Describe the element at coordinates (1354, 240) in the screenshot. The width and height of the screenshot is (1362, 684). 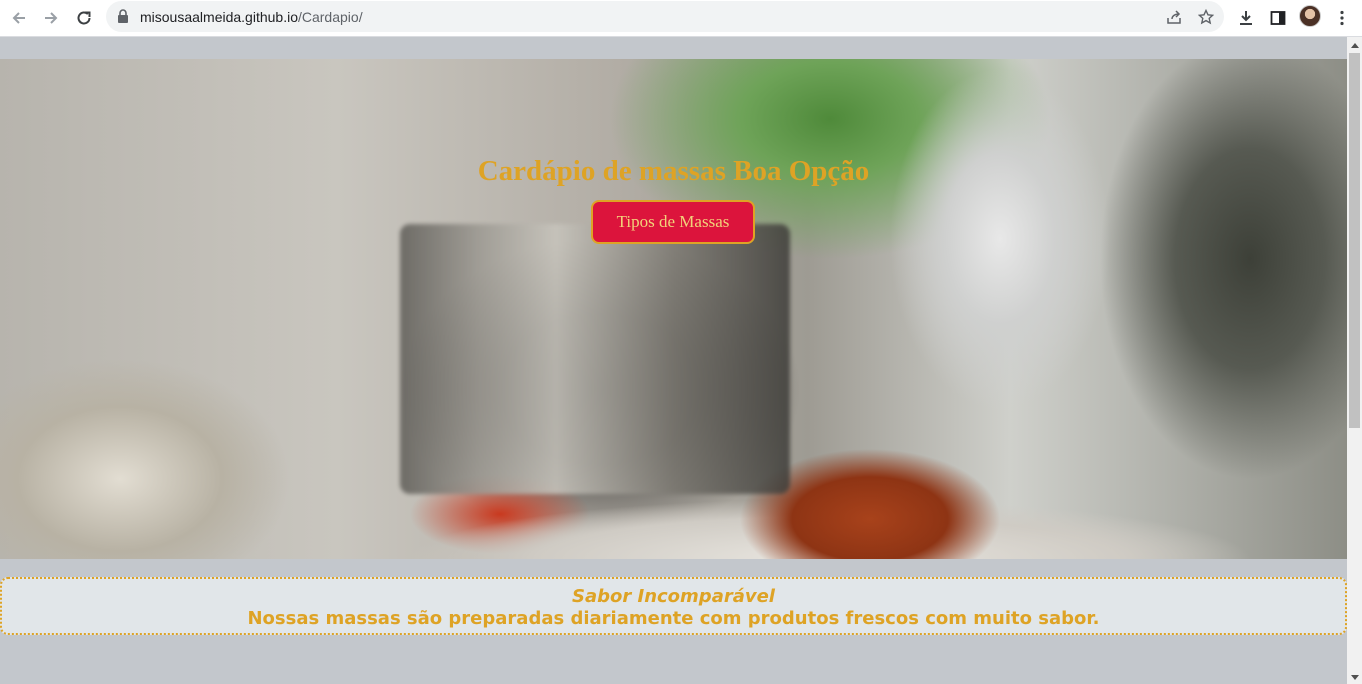
I see `scroll-thumb` at that location.